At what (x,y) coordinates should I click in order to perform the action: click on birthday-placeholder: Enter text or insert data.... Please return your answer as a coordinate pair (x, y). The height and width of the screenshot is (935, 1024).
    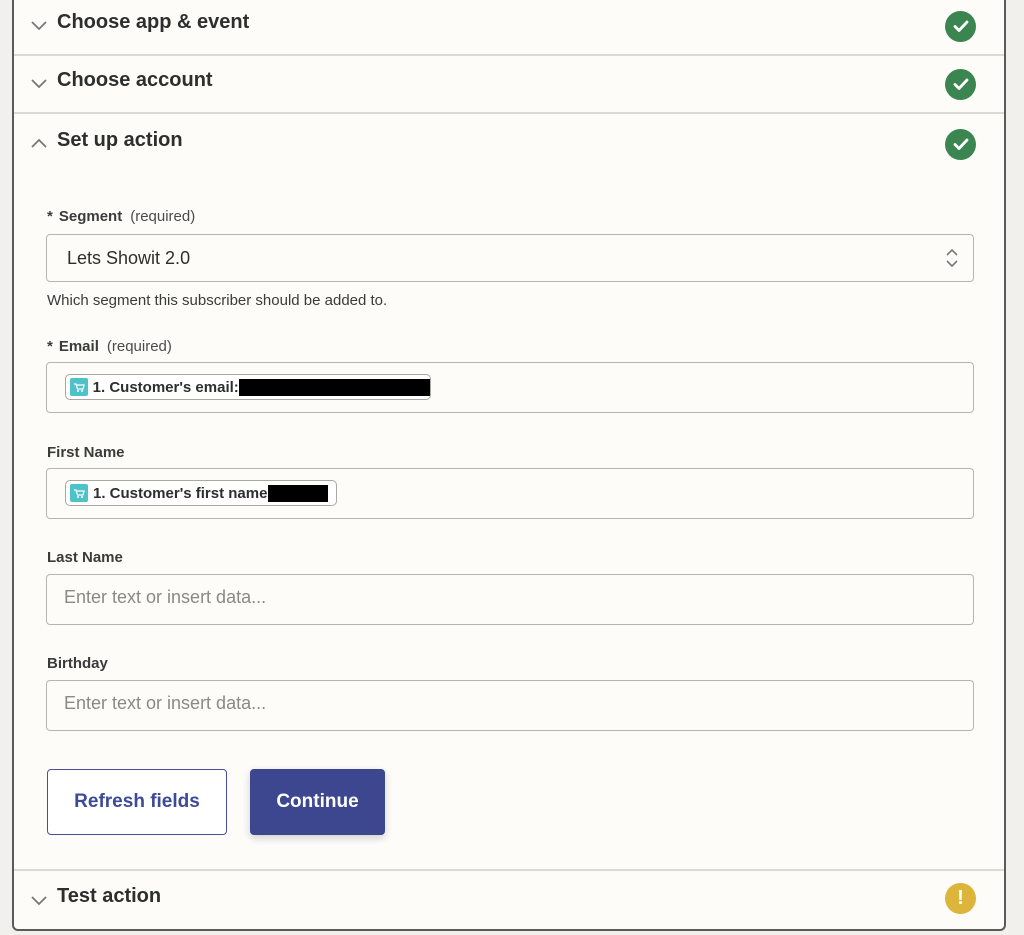
    Looking at the image, I should click on (165, 703).